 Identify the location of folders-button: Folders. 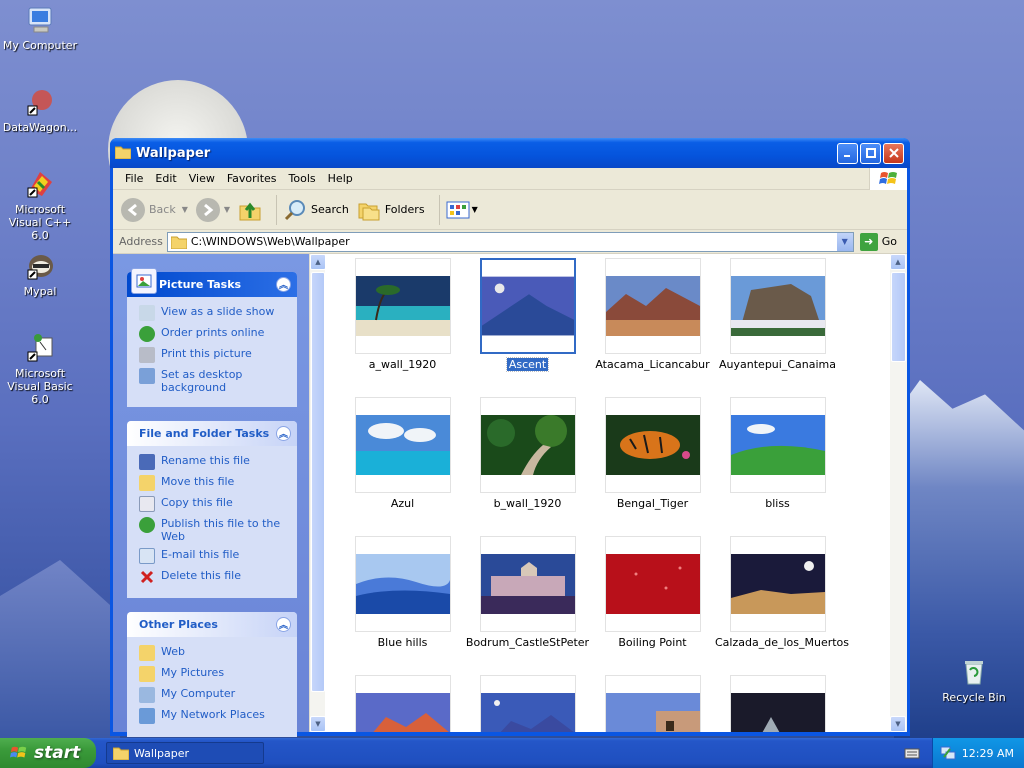
(391, 210).